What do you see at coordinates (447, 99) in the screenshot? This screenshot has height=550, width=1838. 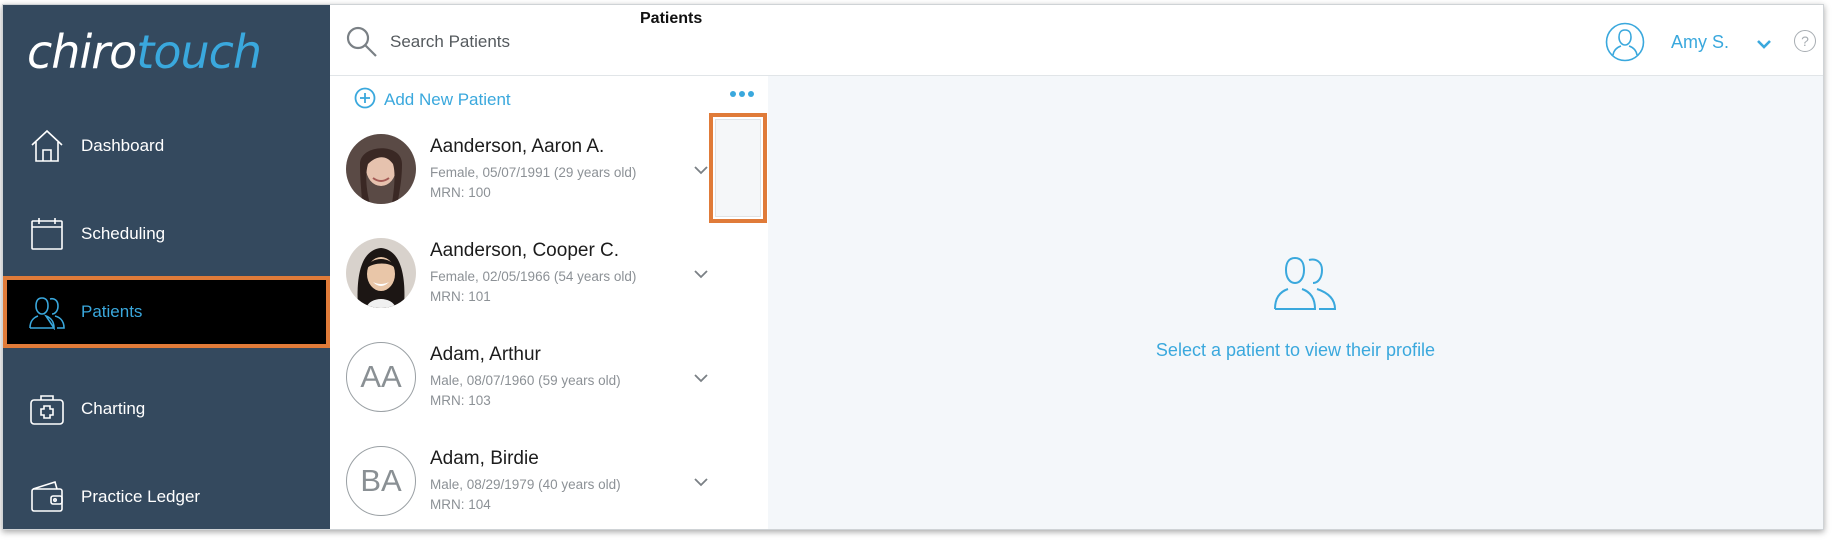 I see `add-new-patient-label: Add New Patient` at bounding box center [447, 99].